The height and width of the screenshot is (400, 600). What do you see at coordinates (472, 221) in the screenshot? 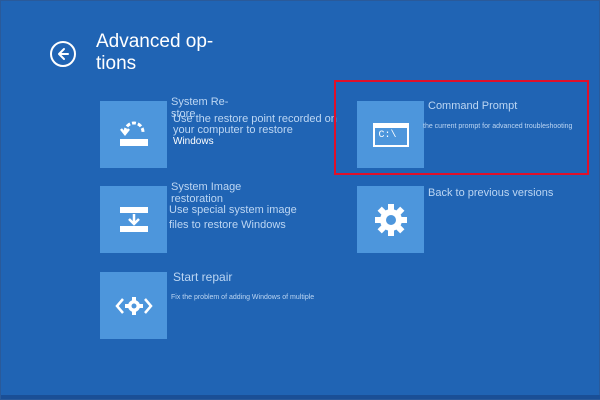
I see `option-back-to-previous-versions: Back to previous versions` at bounding box center [472, 221].